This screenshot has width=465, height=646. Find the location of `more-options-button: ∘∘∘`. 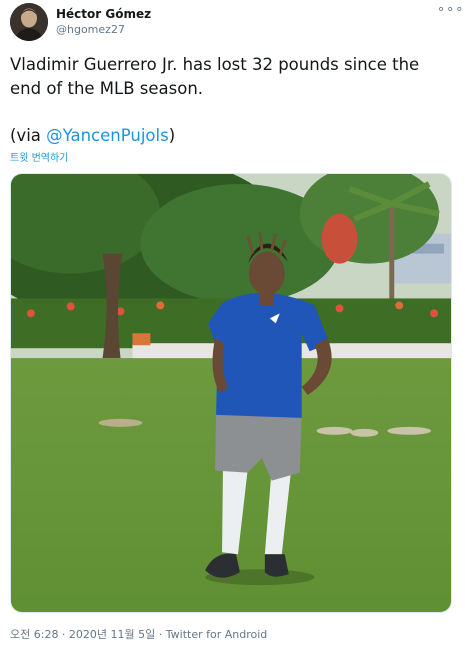

more-options-button: ∘∘∘ is located at coordinates (450, 11).